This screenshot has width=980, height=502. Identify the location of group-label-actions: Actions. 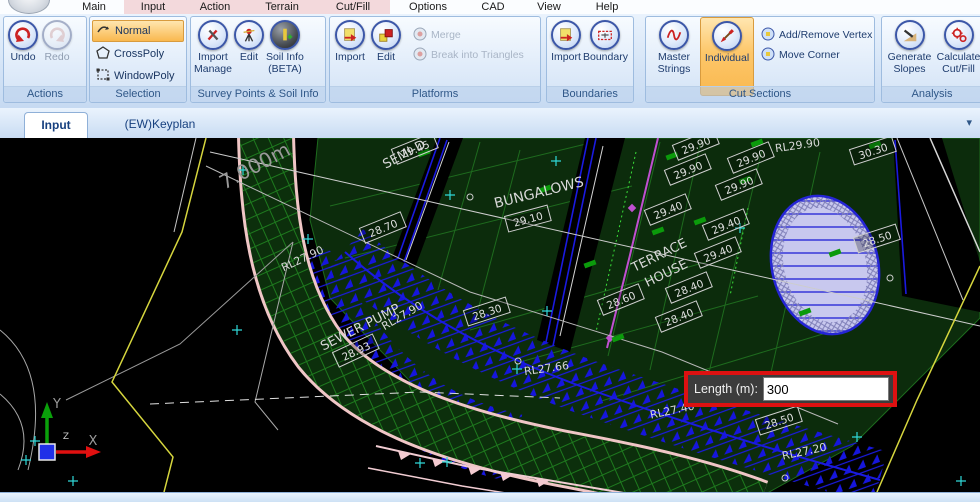
(45, 94).